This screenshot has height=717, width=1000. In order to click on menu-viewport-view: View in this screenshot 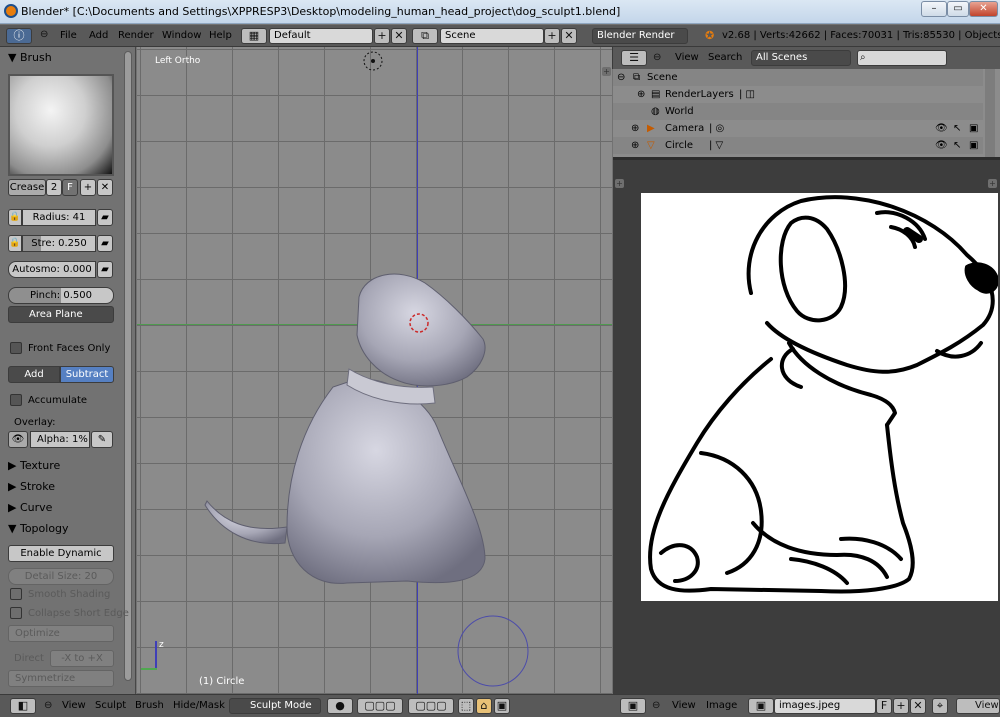, I will do `click(74, 705)`.